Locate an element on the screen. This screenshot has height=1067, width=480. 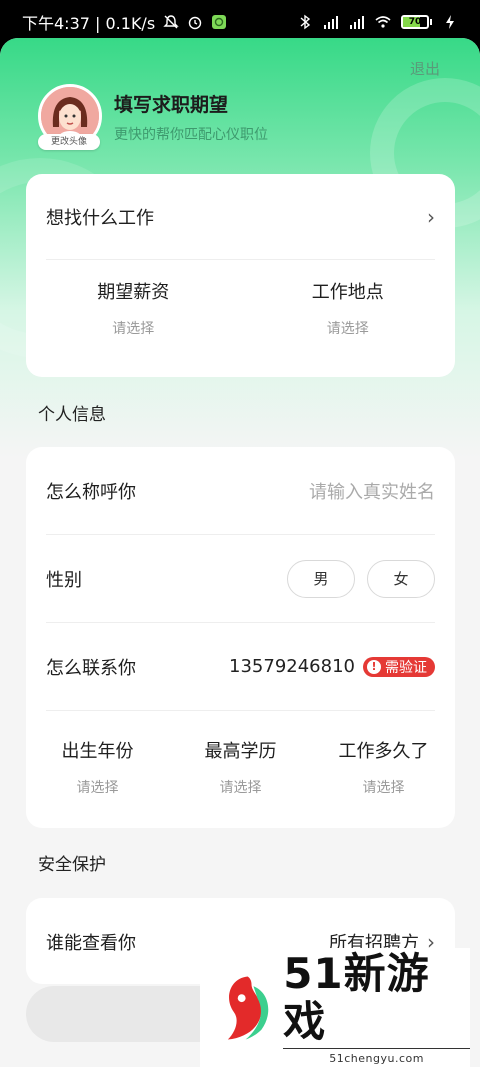
verify-badge: ! 需验证 is located at coordinates (399, 666).